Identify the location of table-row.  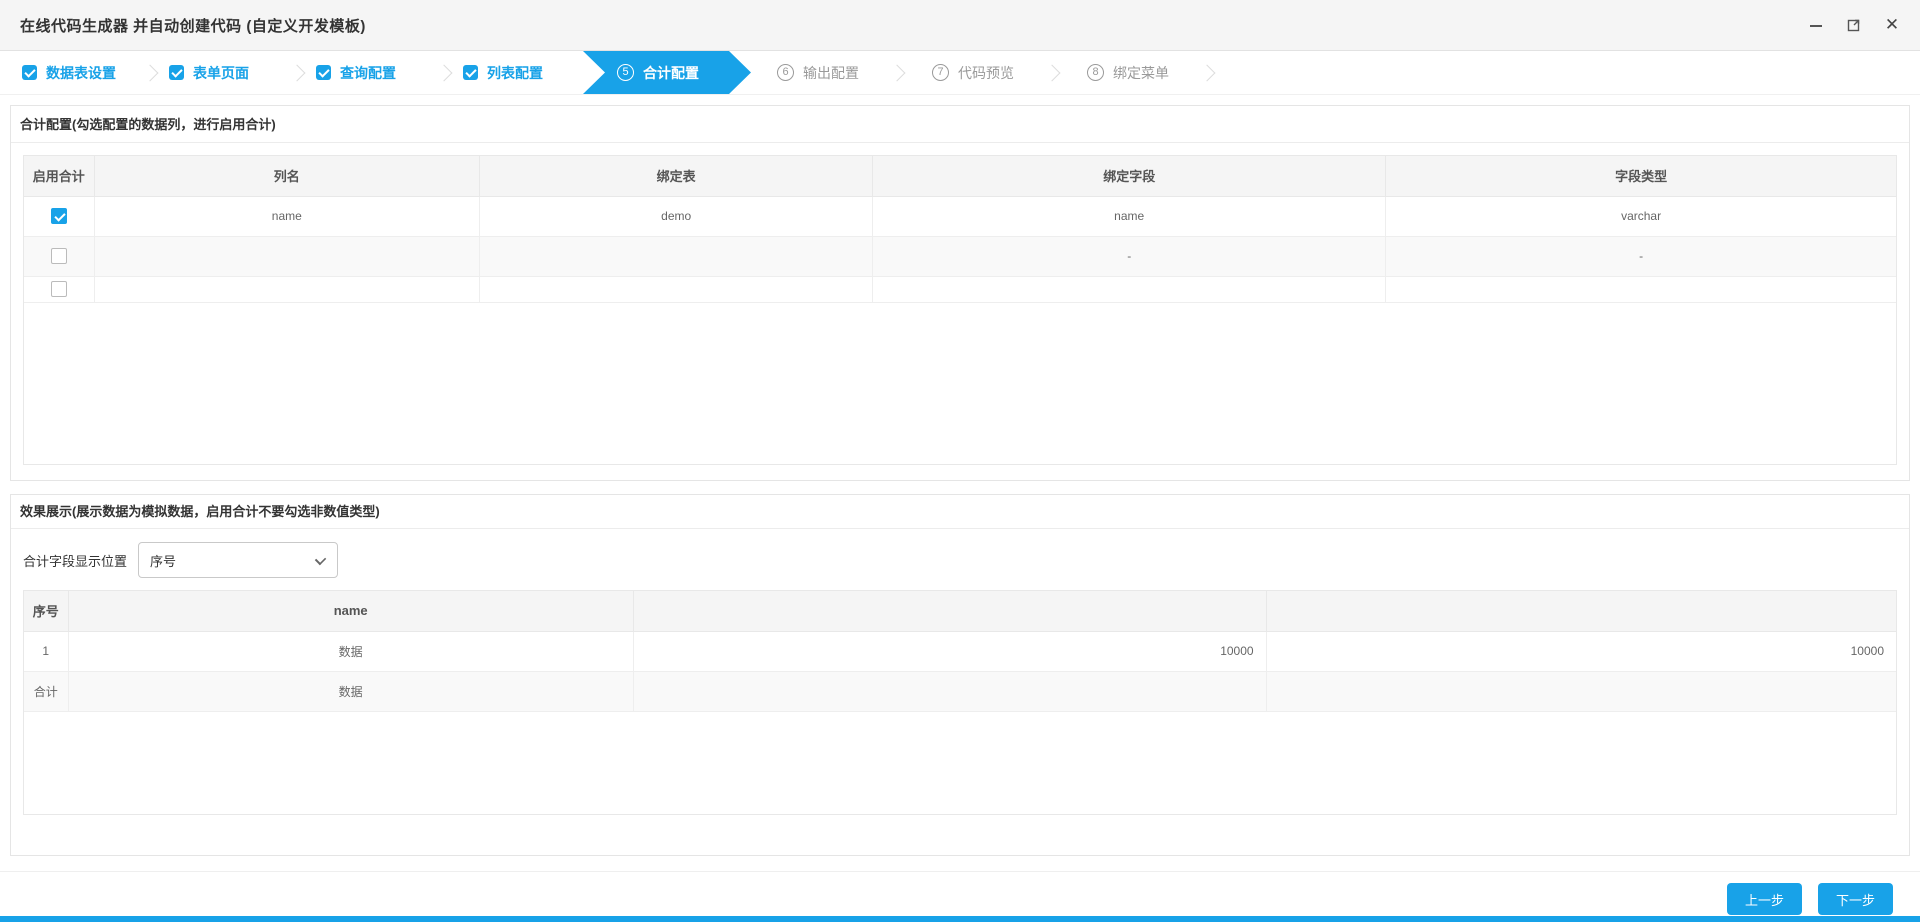
(960, 289).